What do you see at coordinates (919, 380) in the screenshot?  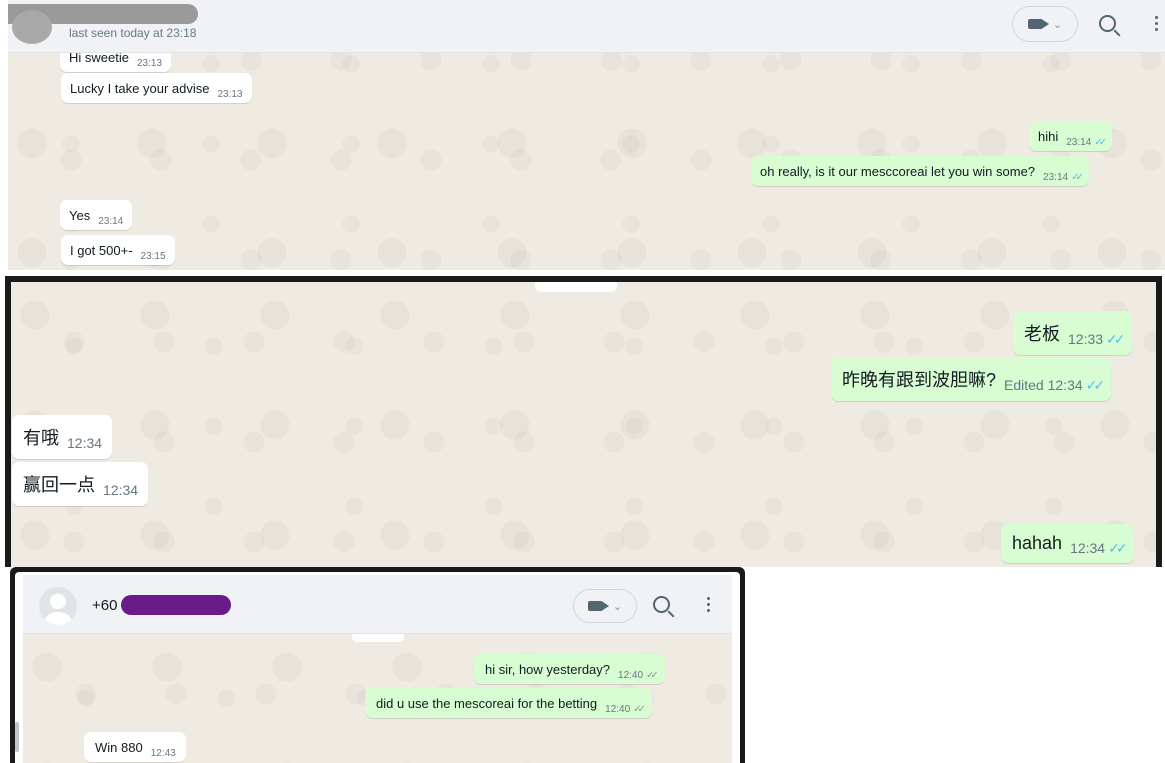 I see `message-text: 昨晚有跟到波胆嘛?` at bounding box center [919, 380].